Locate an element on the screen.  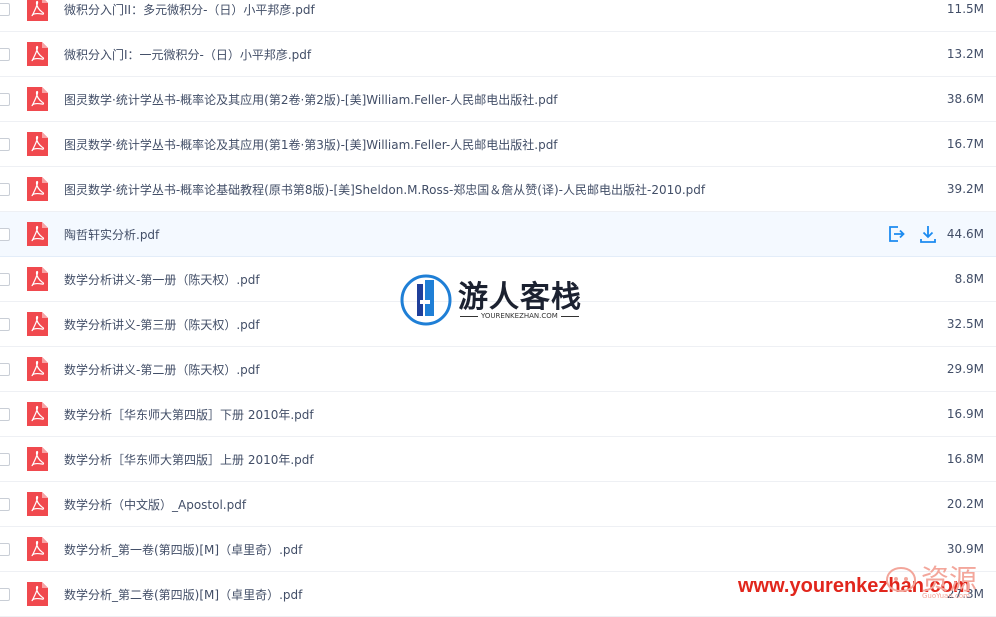
file-name: 数学分析讲义-第一册（陈天权）.pdf is located at coordinates (162, 279).